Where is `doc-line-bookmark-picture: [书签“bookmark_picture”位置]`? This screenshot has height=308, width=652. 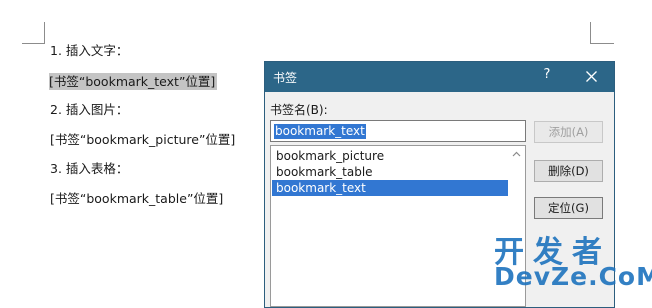
doc-line-bookmark-picture: [书签“bookmark_picture”位置] is located at coordinates (142, 140).